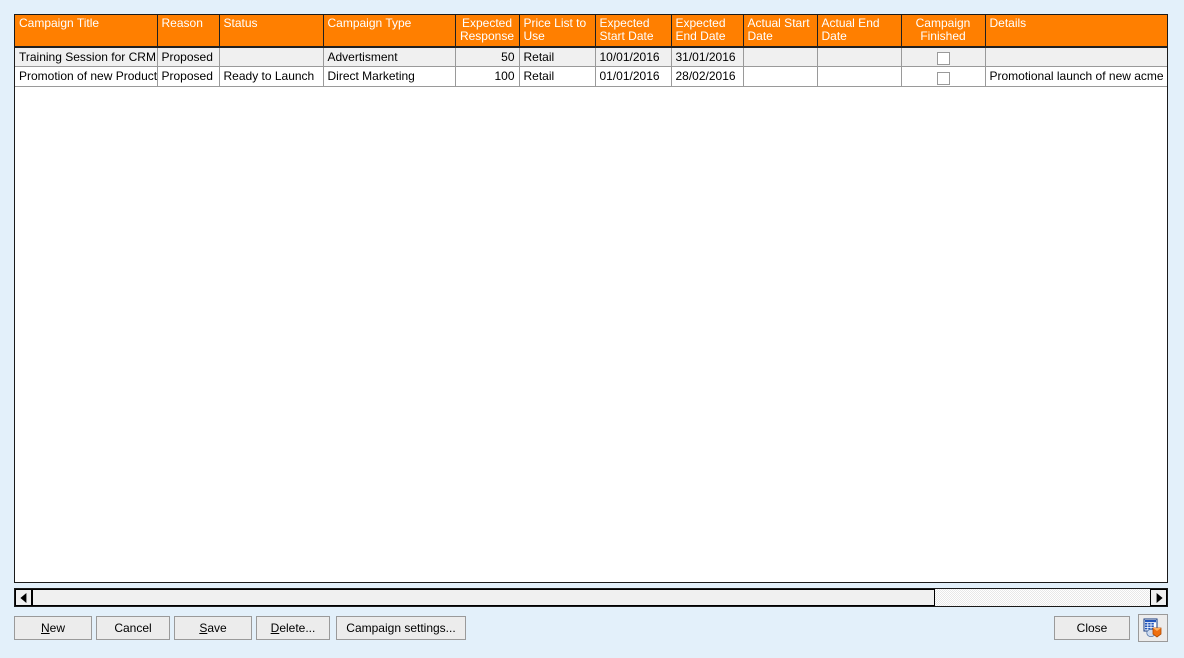 This screenshot has width=1184, height=658. Describe the element at coordinates (389, 76) in the screenshot. I see `cell-campaign_type: Direct Marketing` at that location.